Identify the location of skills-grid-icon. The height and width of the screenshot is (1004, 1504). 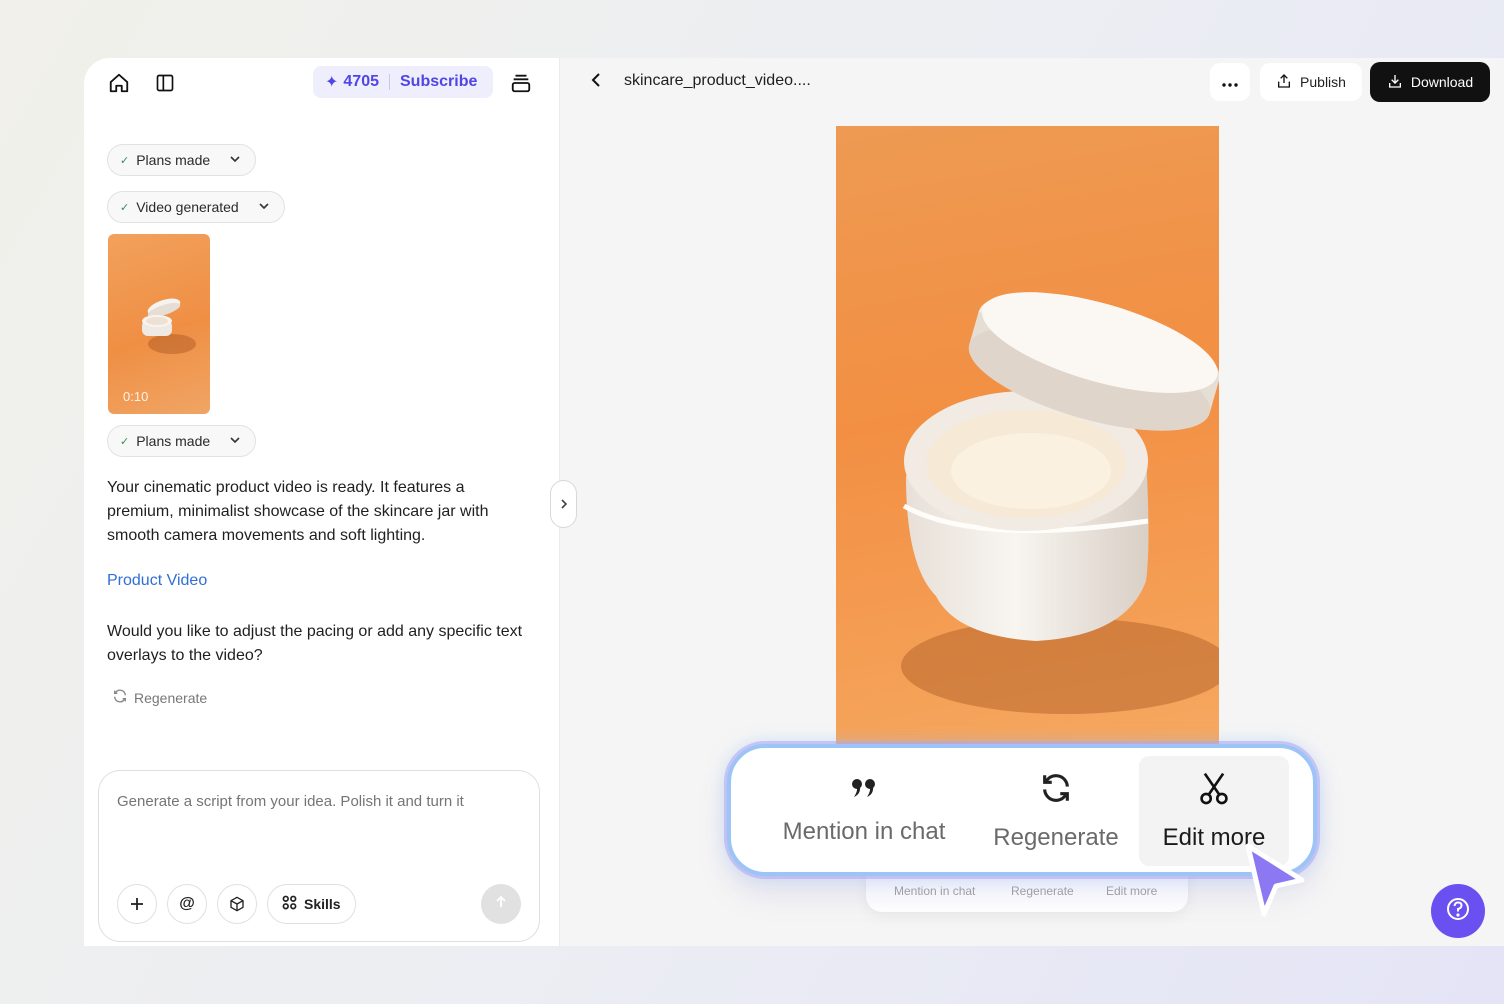
(289, 904).